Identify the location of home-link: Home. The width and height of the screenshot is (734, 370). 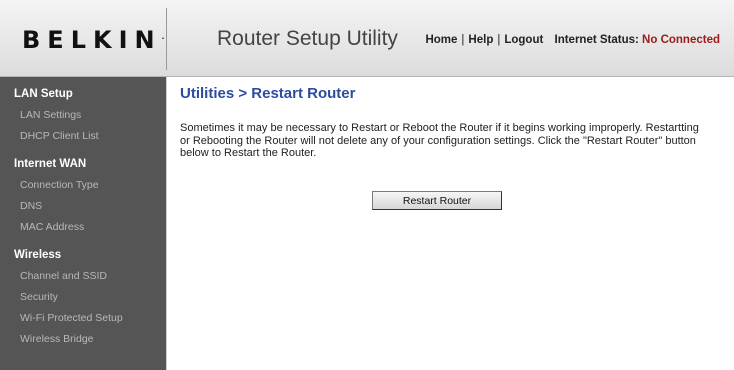
(441, 40).